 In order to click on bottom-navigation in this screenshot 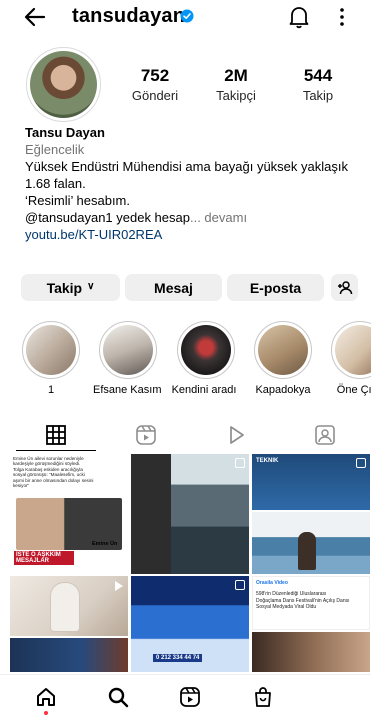, I will do `click(185, 694)`.